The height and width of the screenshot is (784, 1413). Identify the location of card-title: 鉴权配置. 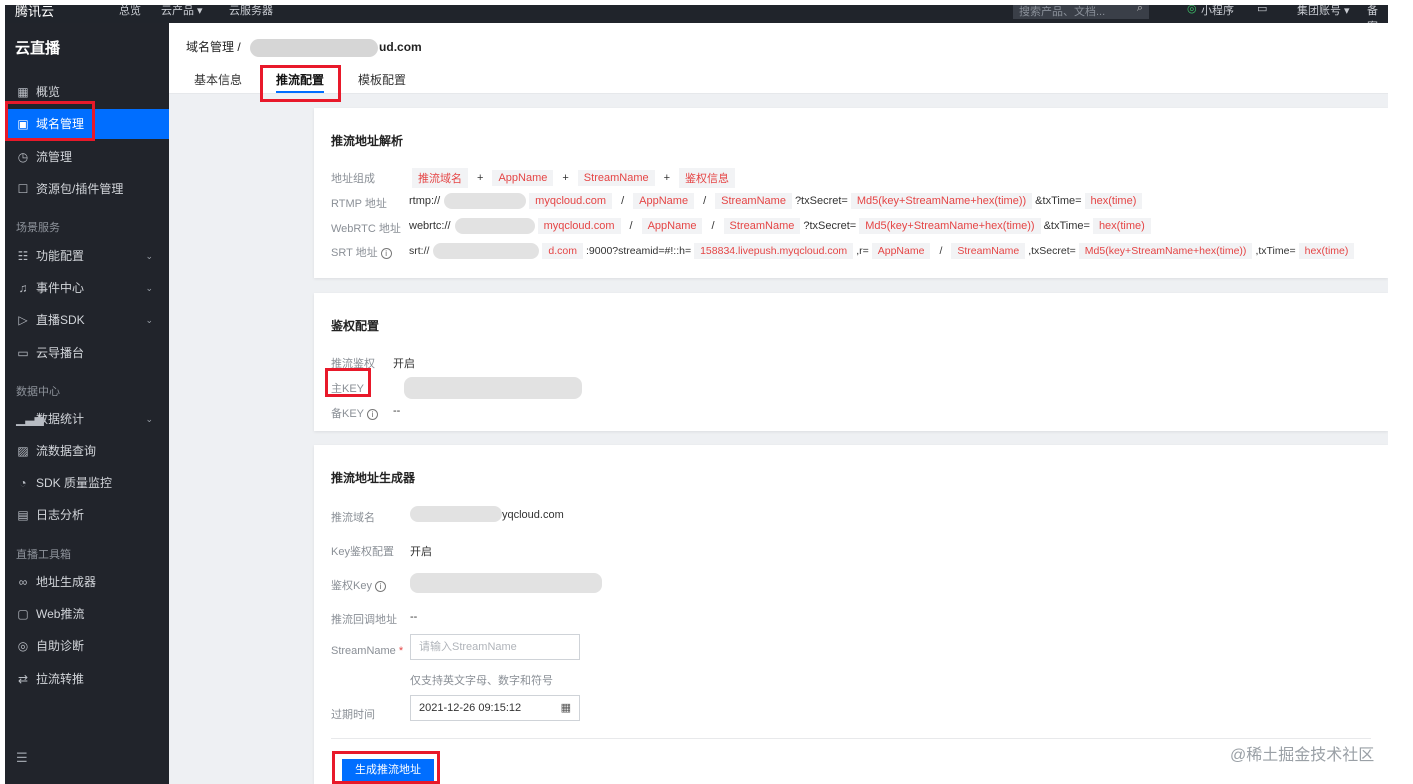
(355, 326).